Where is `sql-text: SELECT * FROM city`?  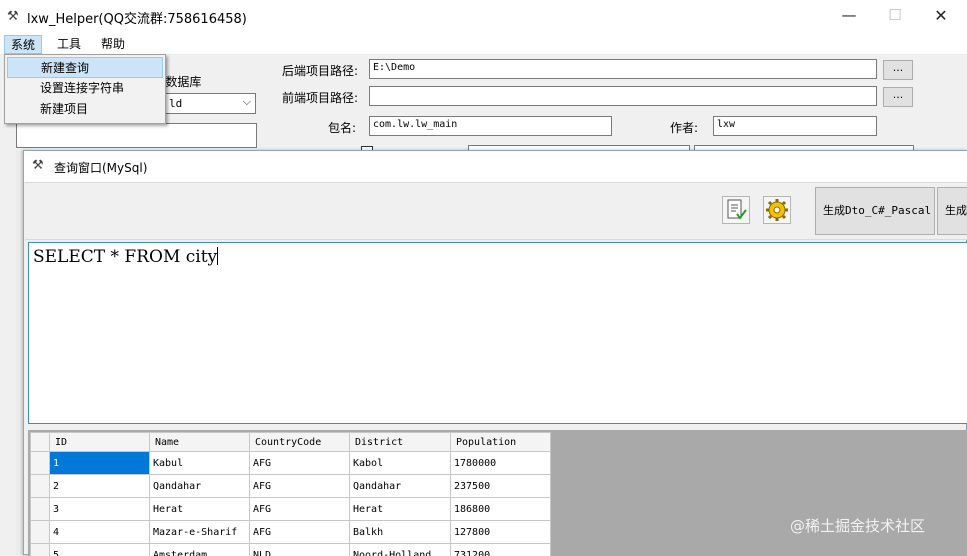 sql-text: SELECT * FROM city is located at coordinates (125, 257).